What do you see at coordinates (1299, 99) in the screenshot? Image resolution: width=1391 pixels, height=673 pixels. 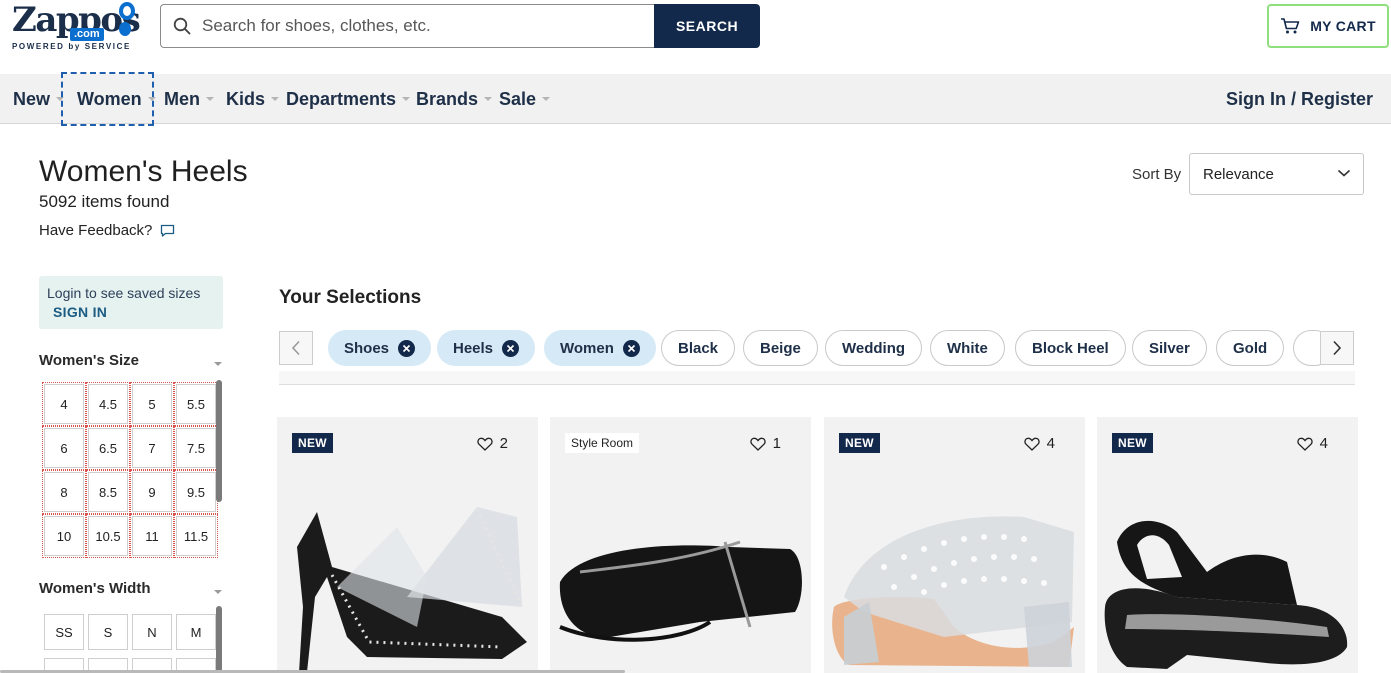 I see `sign-in-register-link: Sign In / Register` at bounding box center [1299, 99].